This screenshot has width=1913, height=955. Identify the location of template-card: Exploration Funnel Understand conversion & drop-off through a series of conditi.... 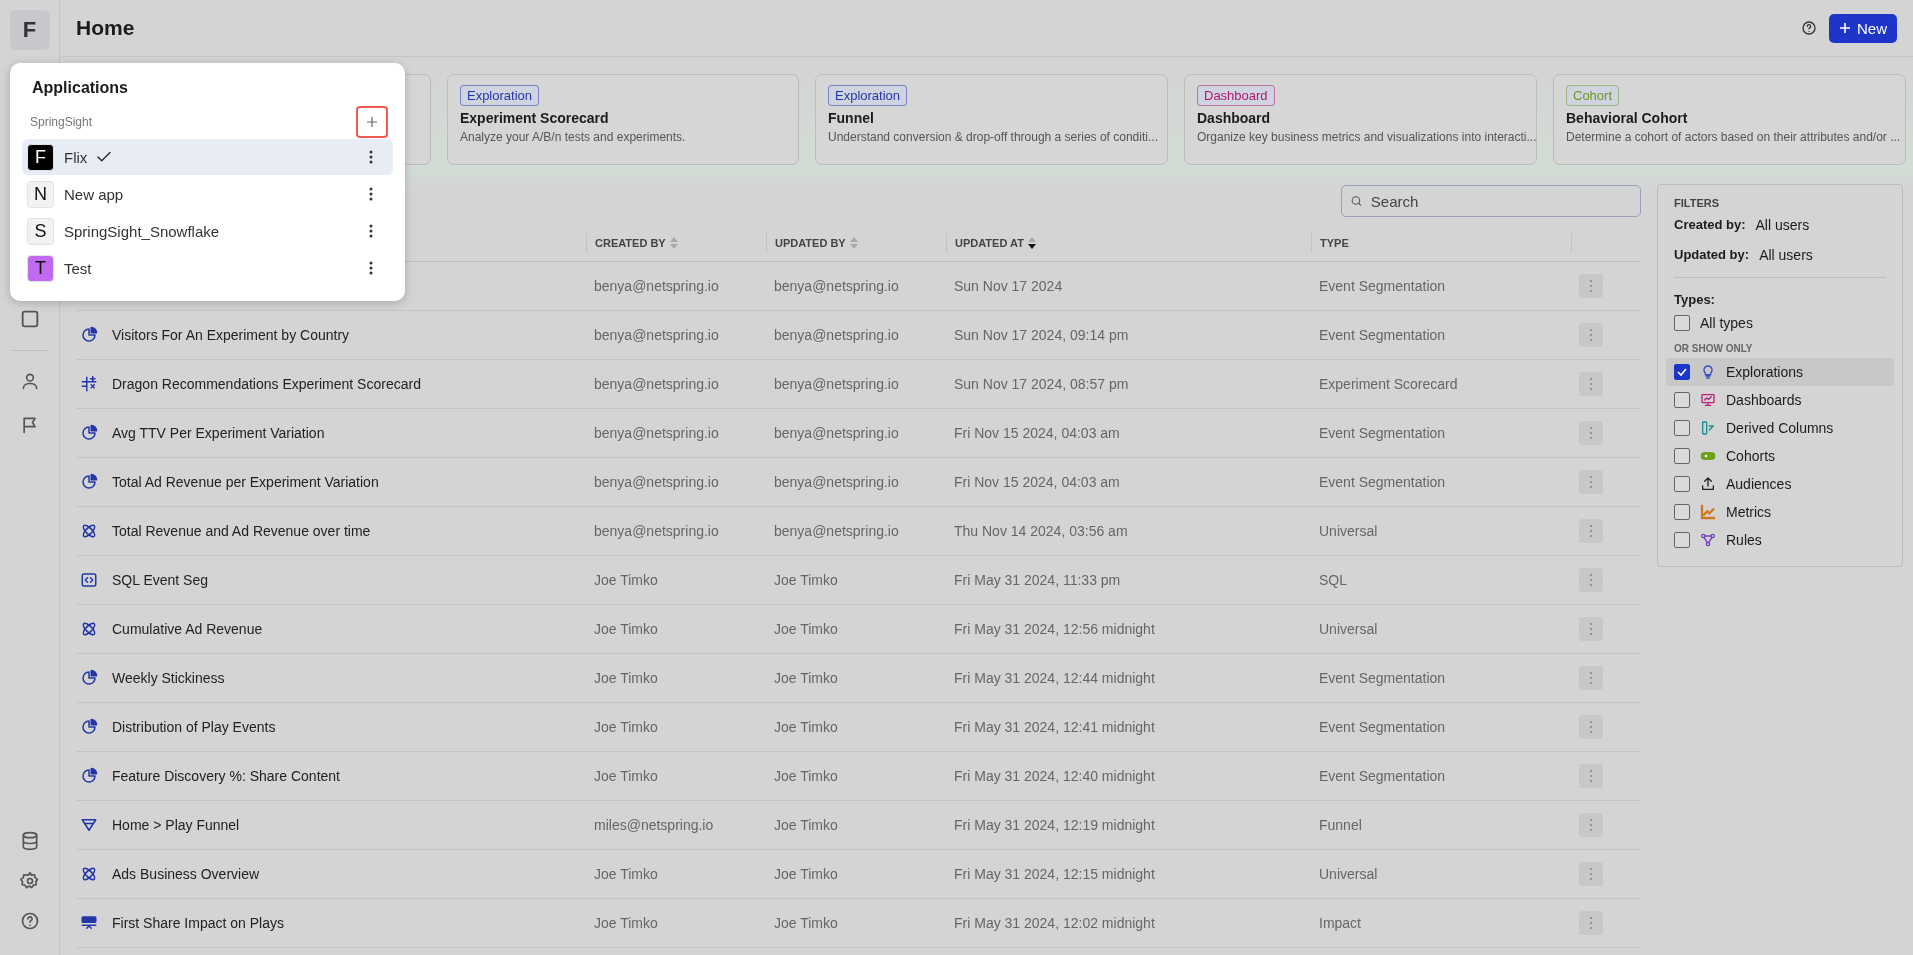
(991, 119).